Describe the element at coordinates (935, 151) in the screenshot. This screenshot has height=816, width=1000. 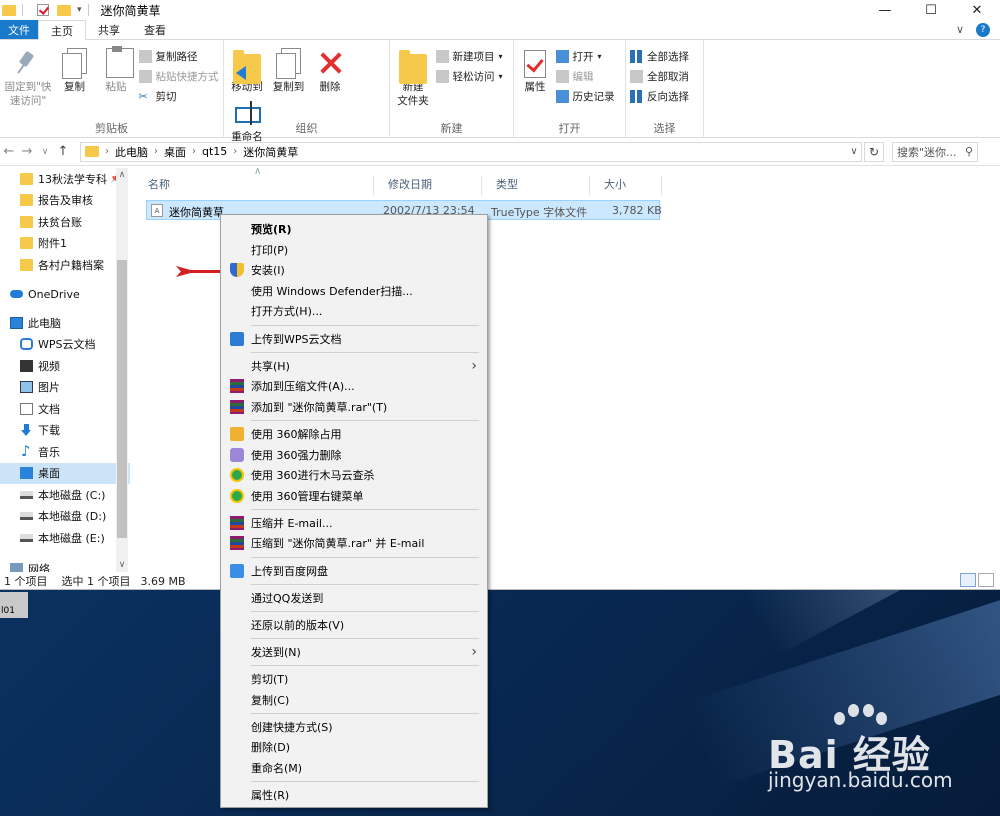
I see `search-input: 搜索"迷你... ⚲` at that location.